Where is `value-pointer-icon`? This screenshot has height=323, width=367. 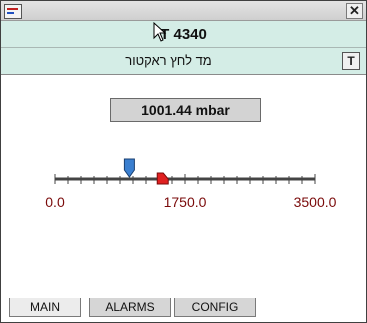 value-pointer-icon is located at coordinates (129, 168).